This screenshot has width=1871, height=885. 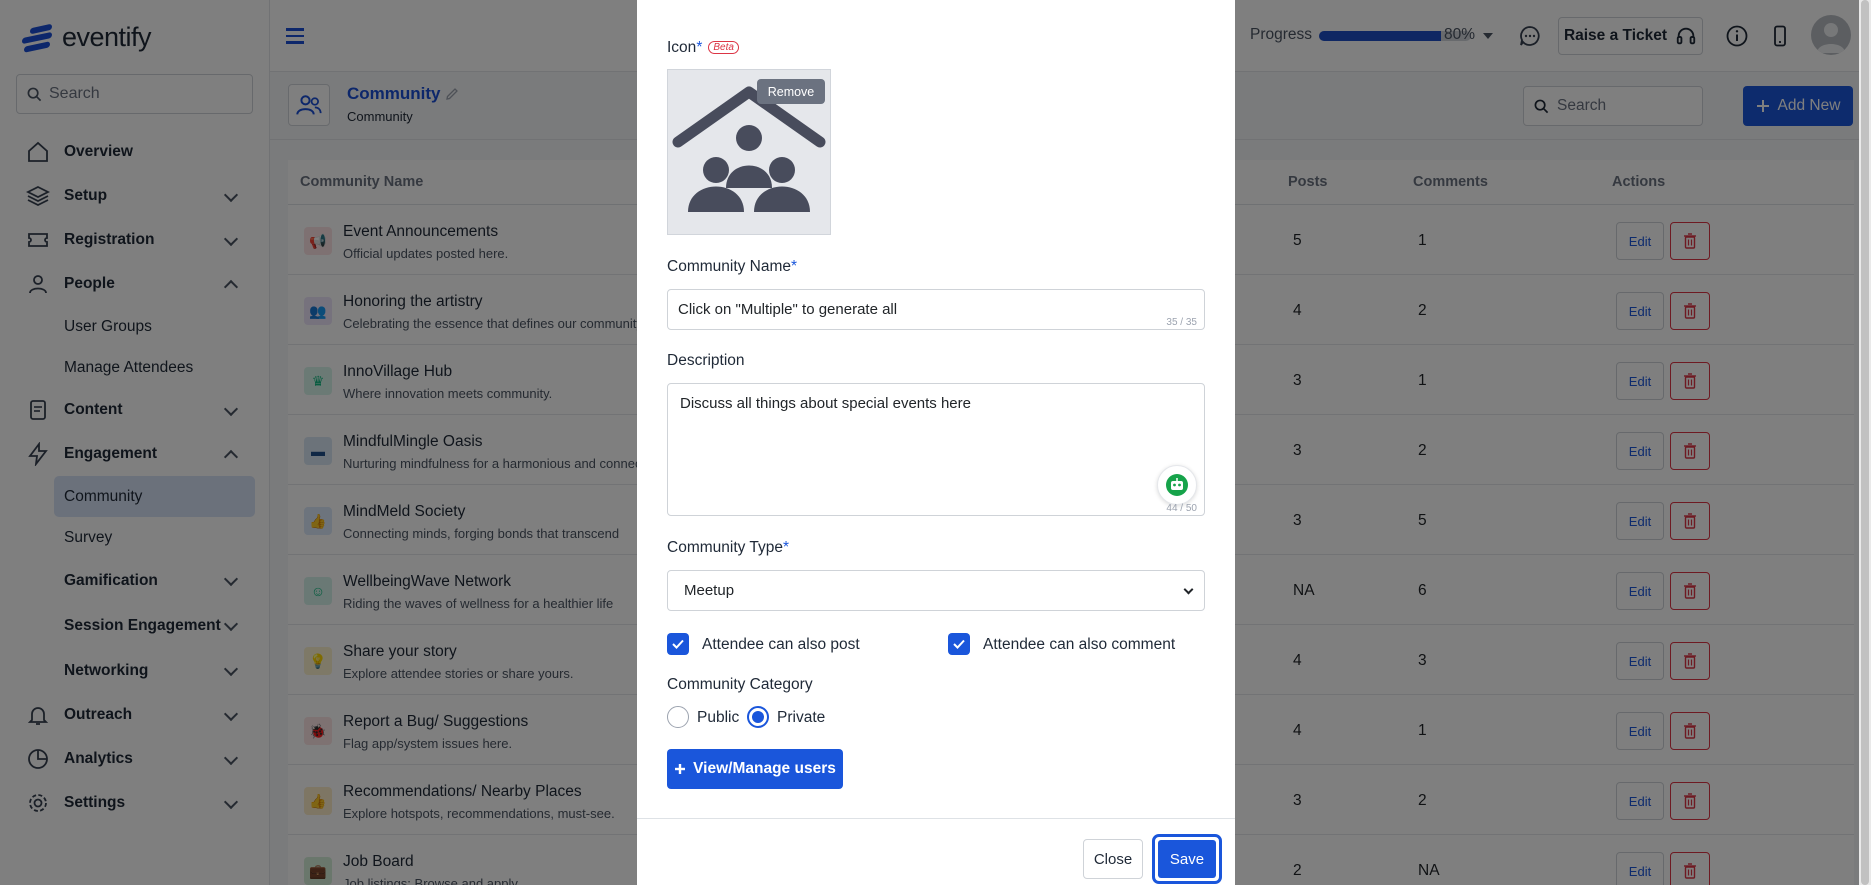 What do you see at coordinates (801, 717) in the screenshot?
I see `category-private-label: Private` at bounding box center [801, 717].